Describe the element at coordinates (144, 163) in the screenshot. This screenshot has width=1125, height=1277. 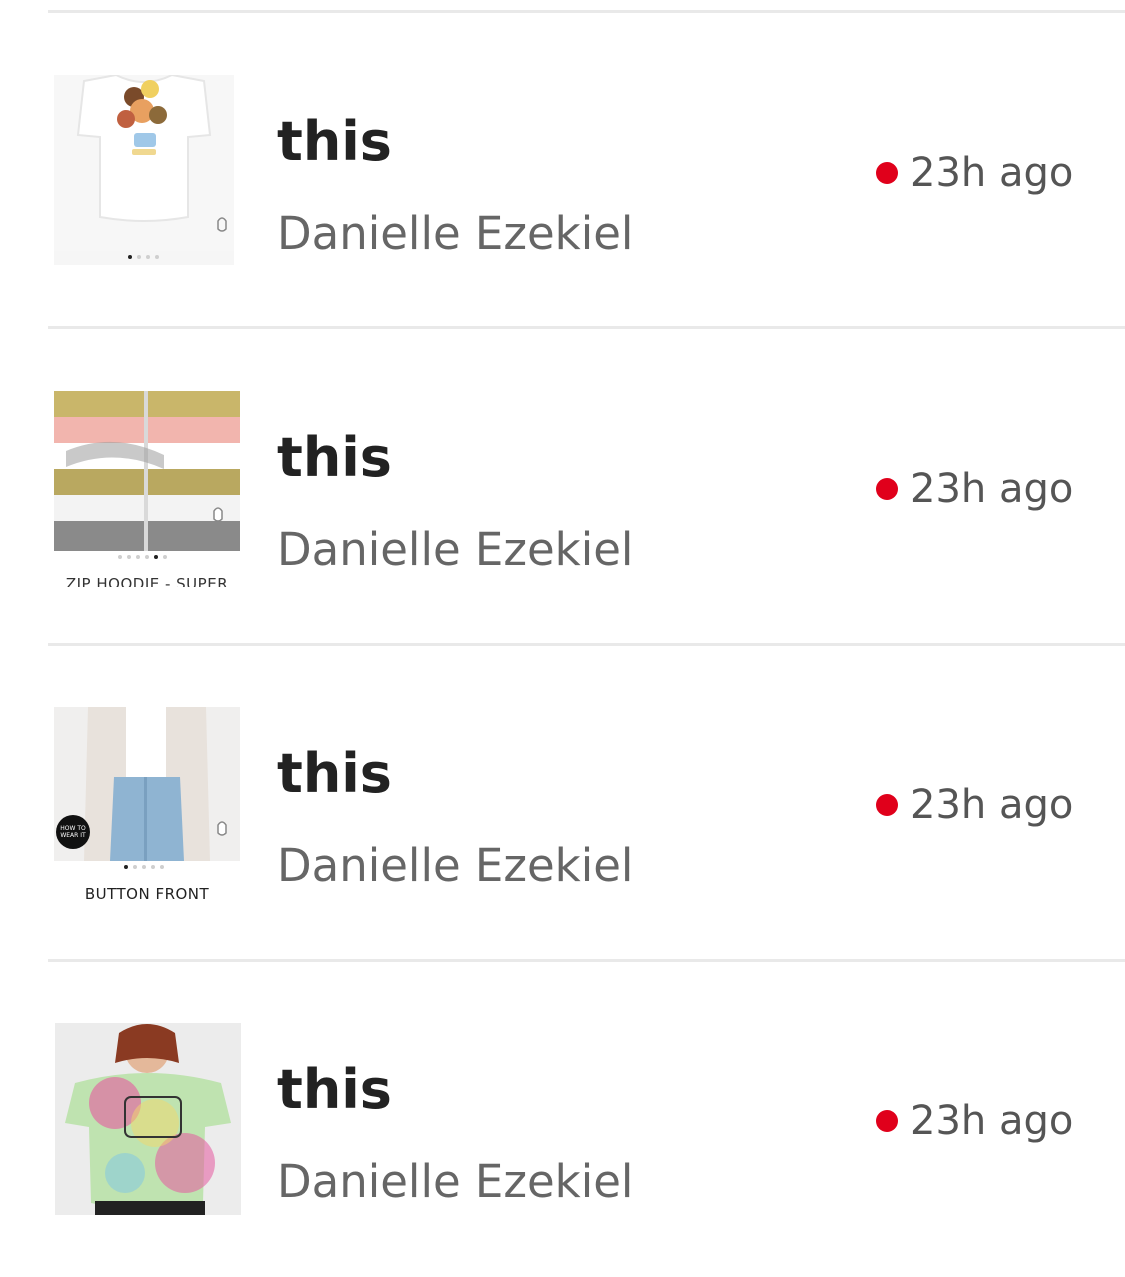
I see `tshirt-image` at that location.